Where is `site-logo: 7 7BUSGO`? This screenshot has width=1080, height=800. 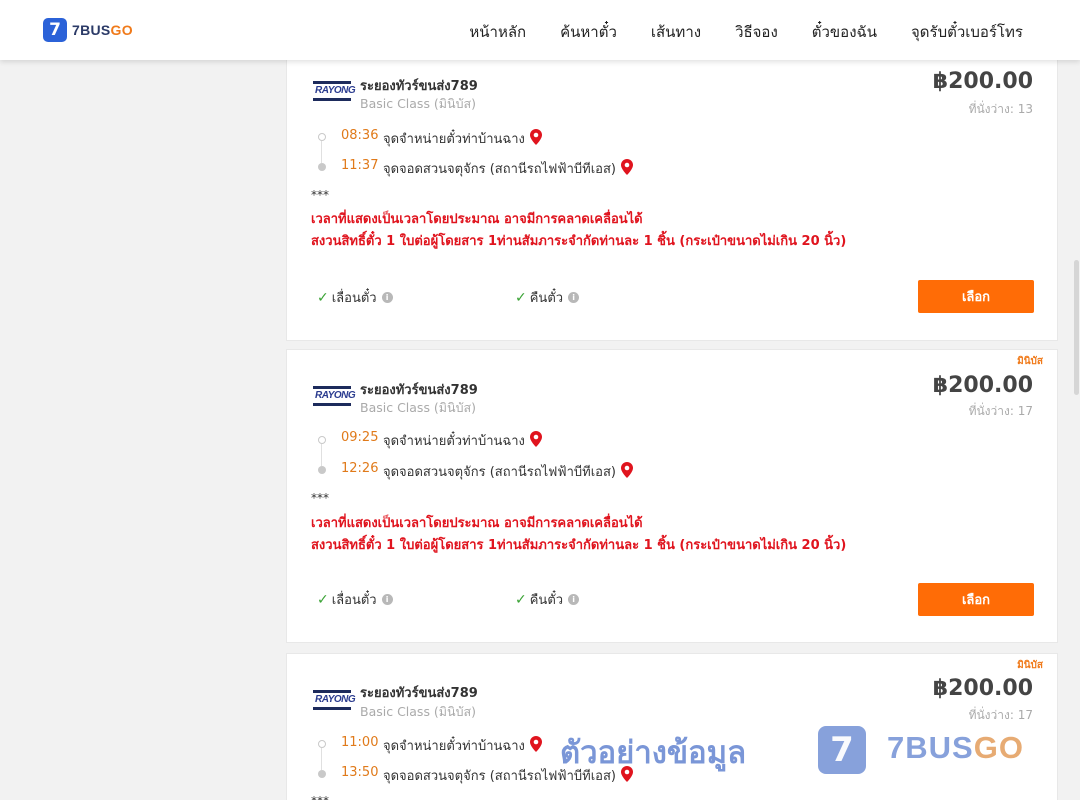
site-logo: 7 7BUSGO is located at coordinates (88, 30).